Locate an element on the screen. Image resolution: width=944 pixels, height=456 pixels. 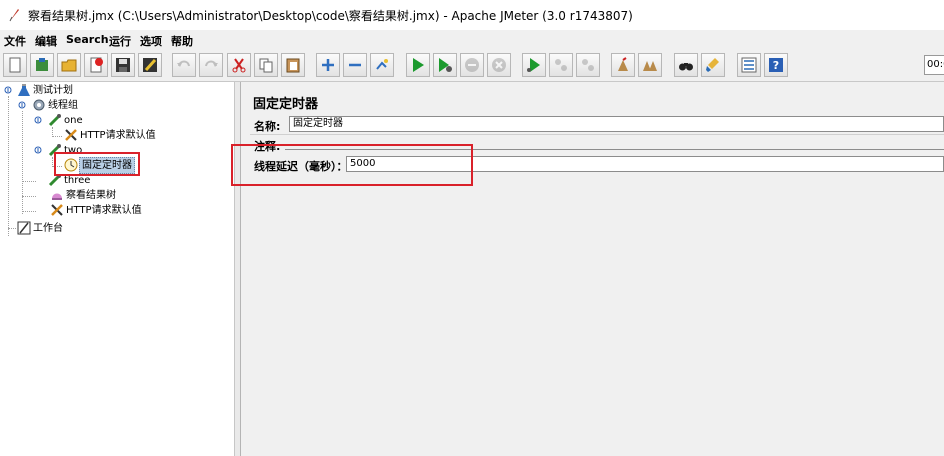
help-button: ? is located at coordinates (776, 65).